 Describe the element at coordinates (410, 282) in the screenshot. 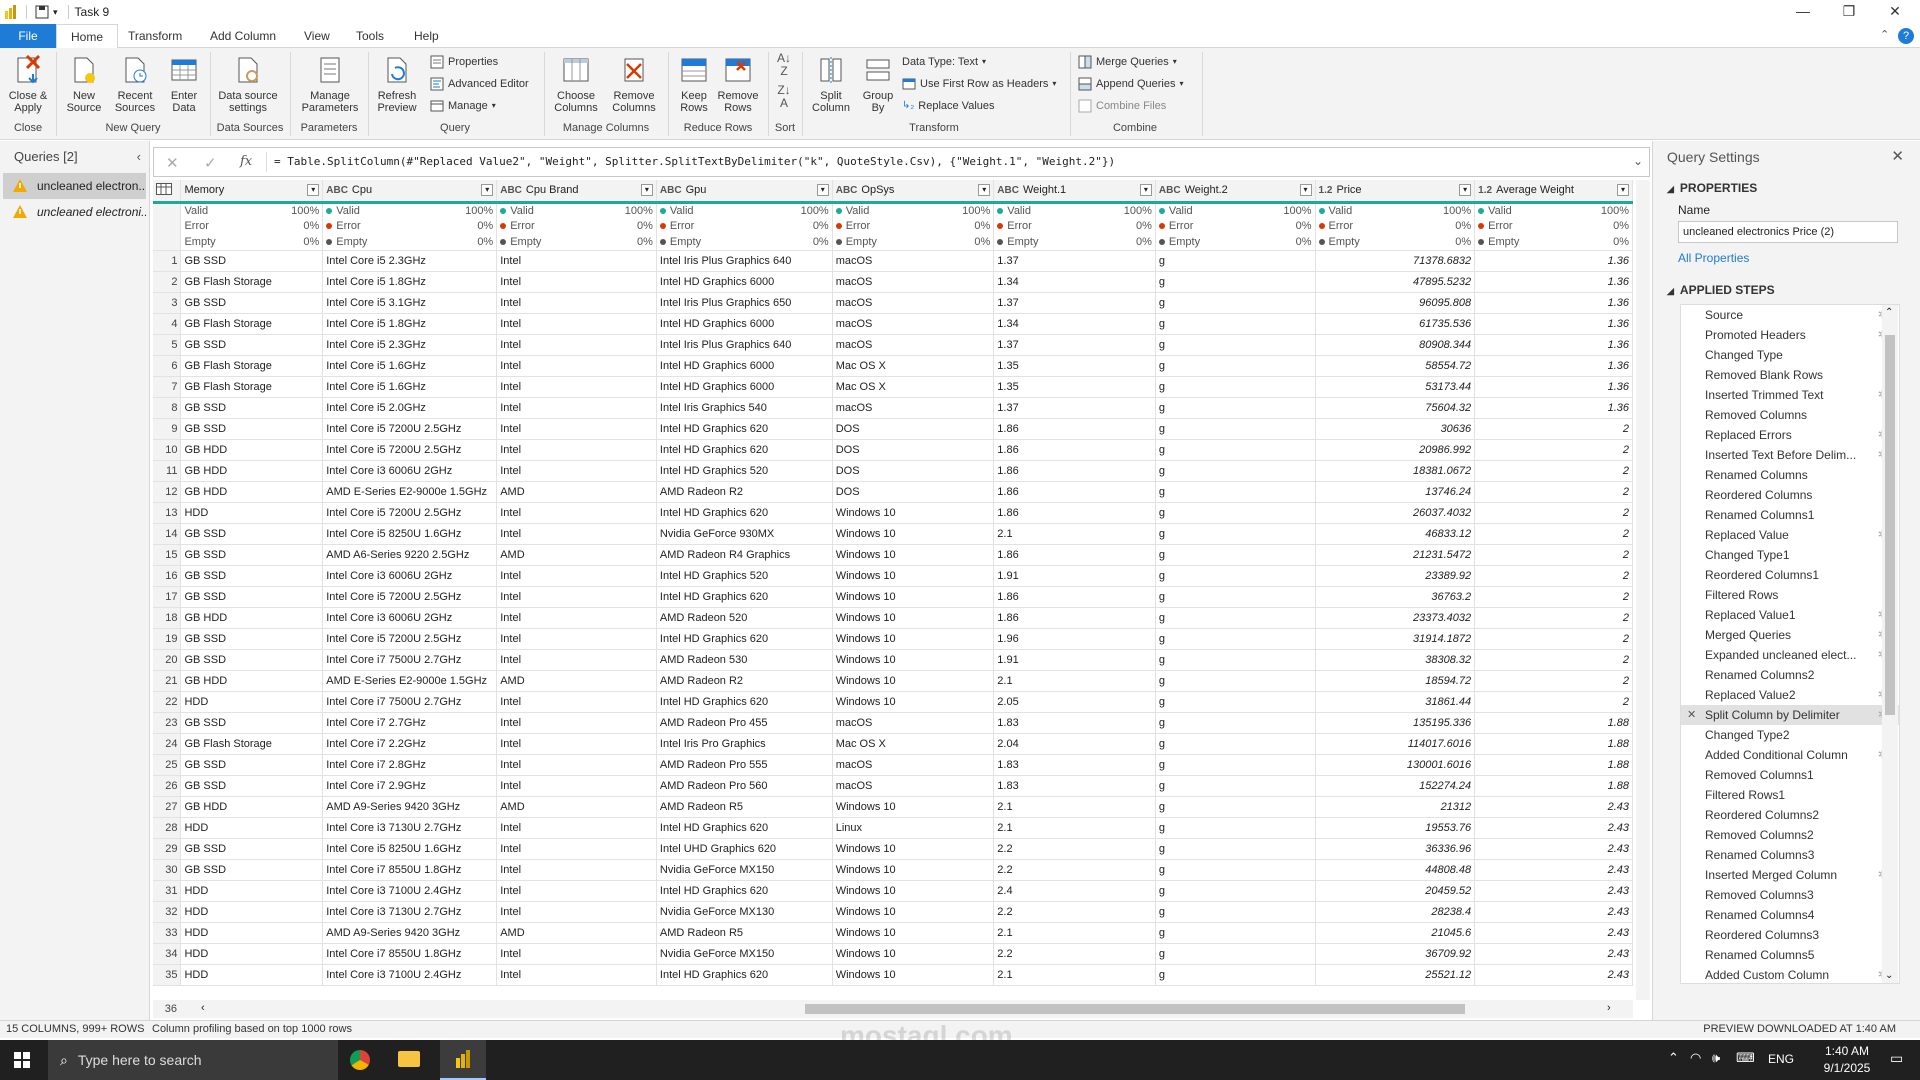

I see `table-cell: Intel Core i5 1.8GHz` at that location.